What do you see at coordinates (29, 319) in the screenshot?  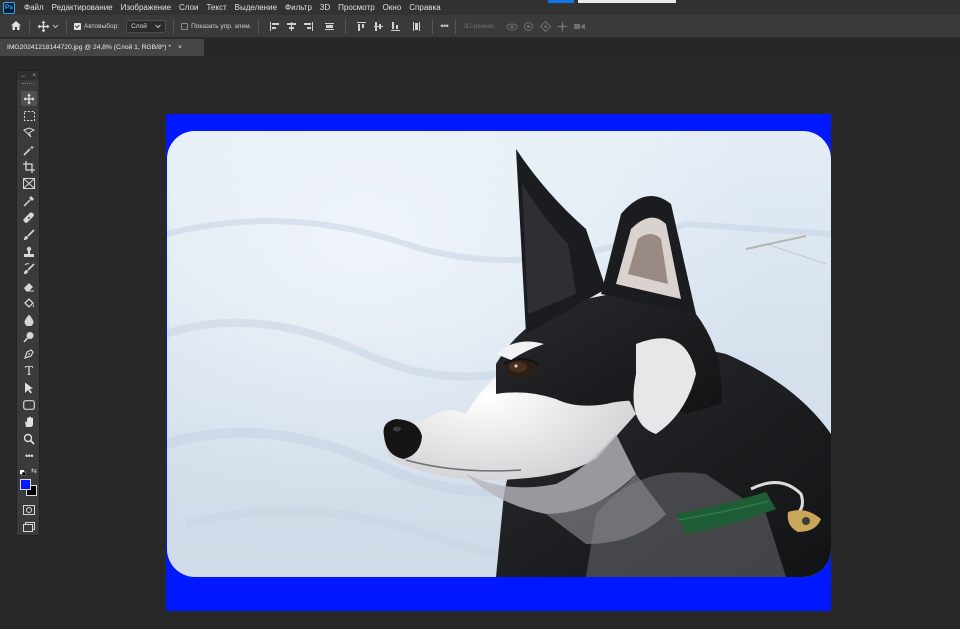 I see `blur-tool-icon` at bounding box center [29, 319].